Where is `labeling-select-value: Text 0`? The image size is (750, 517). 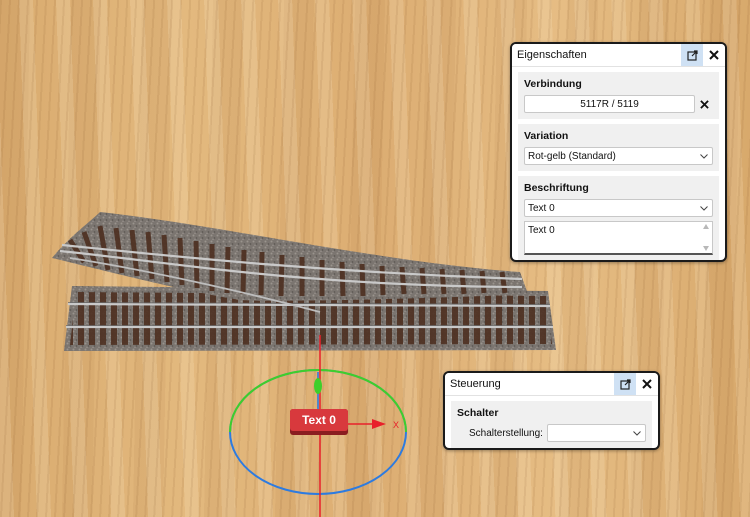 labeling-select-value: Text 0 is located at coordinates (541, 208).